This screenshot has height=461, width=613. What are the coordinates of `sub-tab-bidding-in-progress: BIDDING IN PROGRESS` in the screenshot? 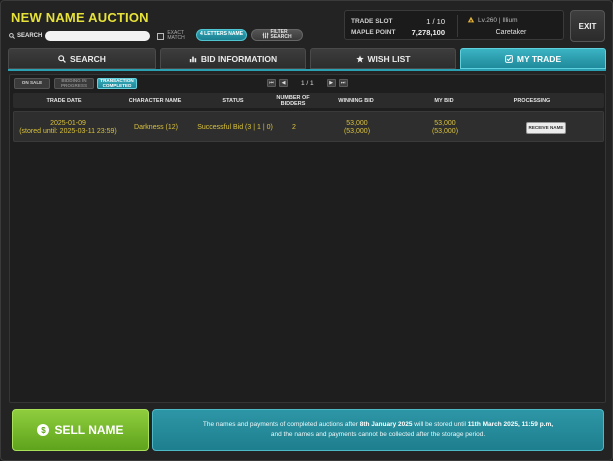 It's located at (74, 83).